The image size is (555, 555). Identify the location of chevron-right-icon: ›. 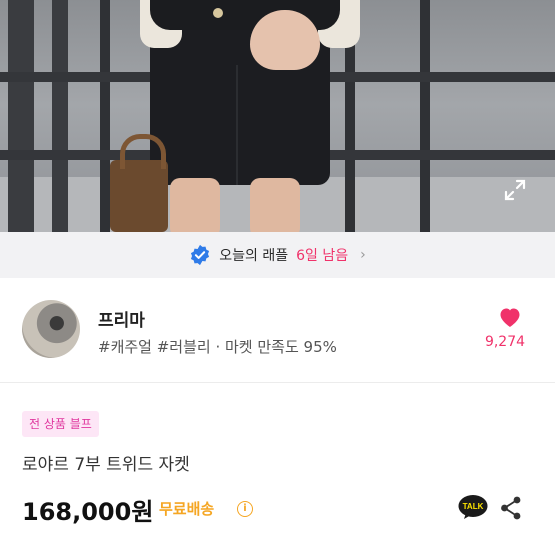
(363, 255).